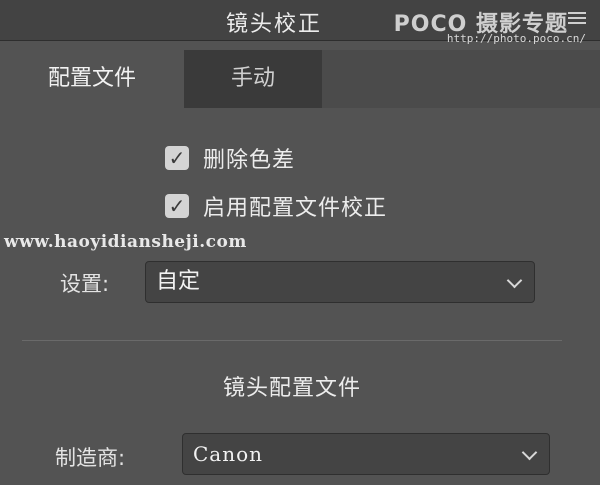 The height and width of the screenshot is (485, 600). I want to click on section-divider, so click(292, 340).